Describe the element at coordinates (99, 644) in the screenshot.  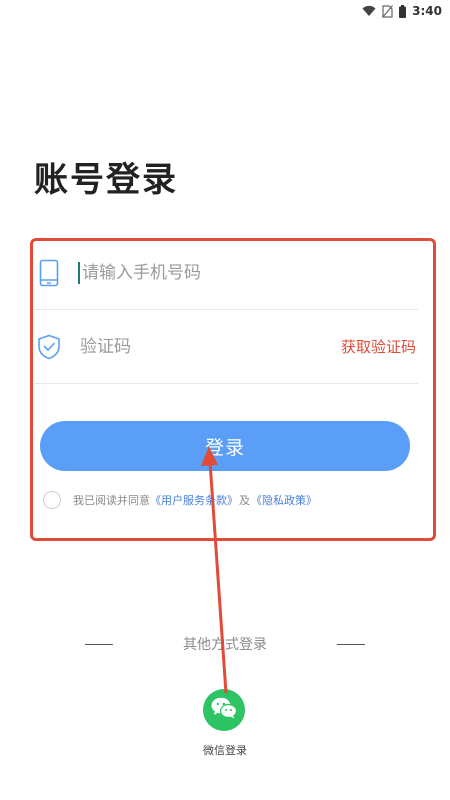
I see `divider-line-left` at that location.